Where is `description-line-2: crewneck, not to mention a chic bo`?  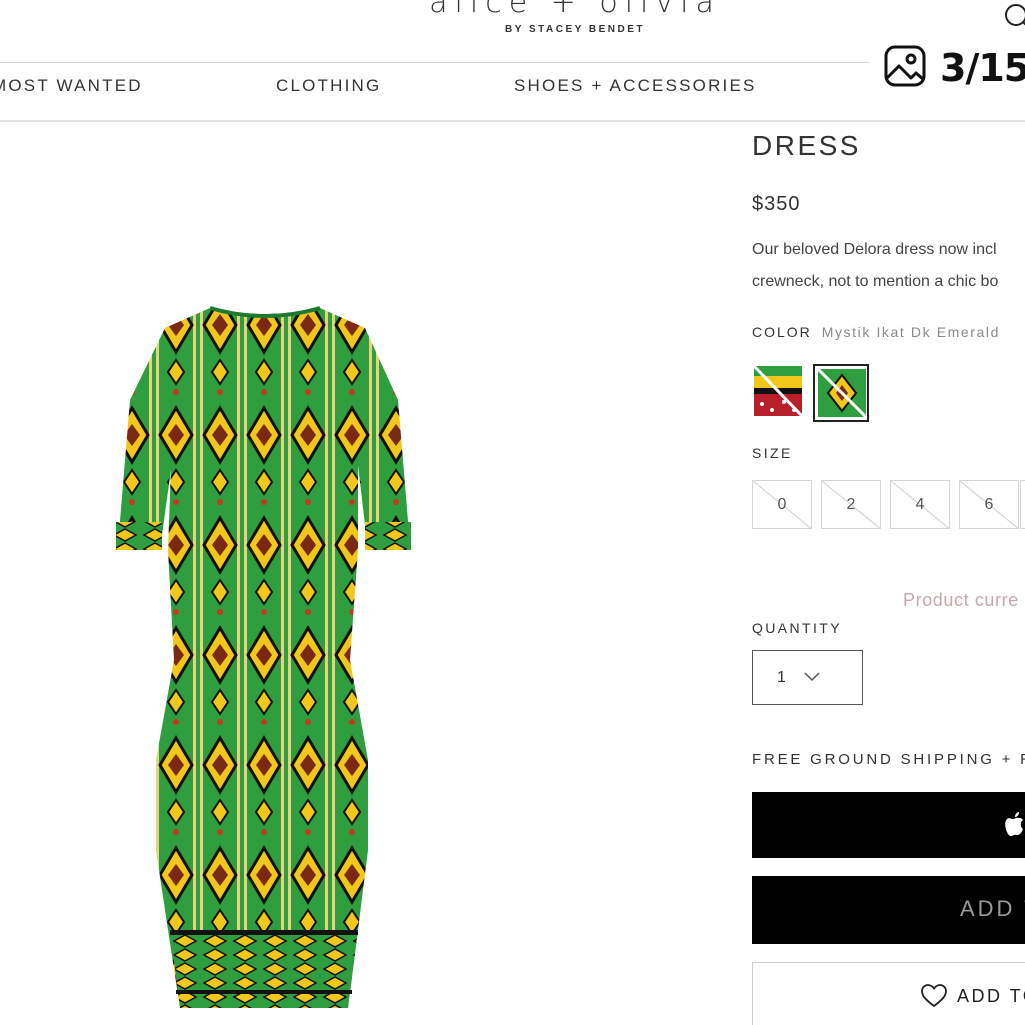 description-line-2: crewneck, not to mention a chic bo is located at coordinates (875, 281).